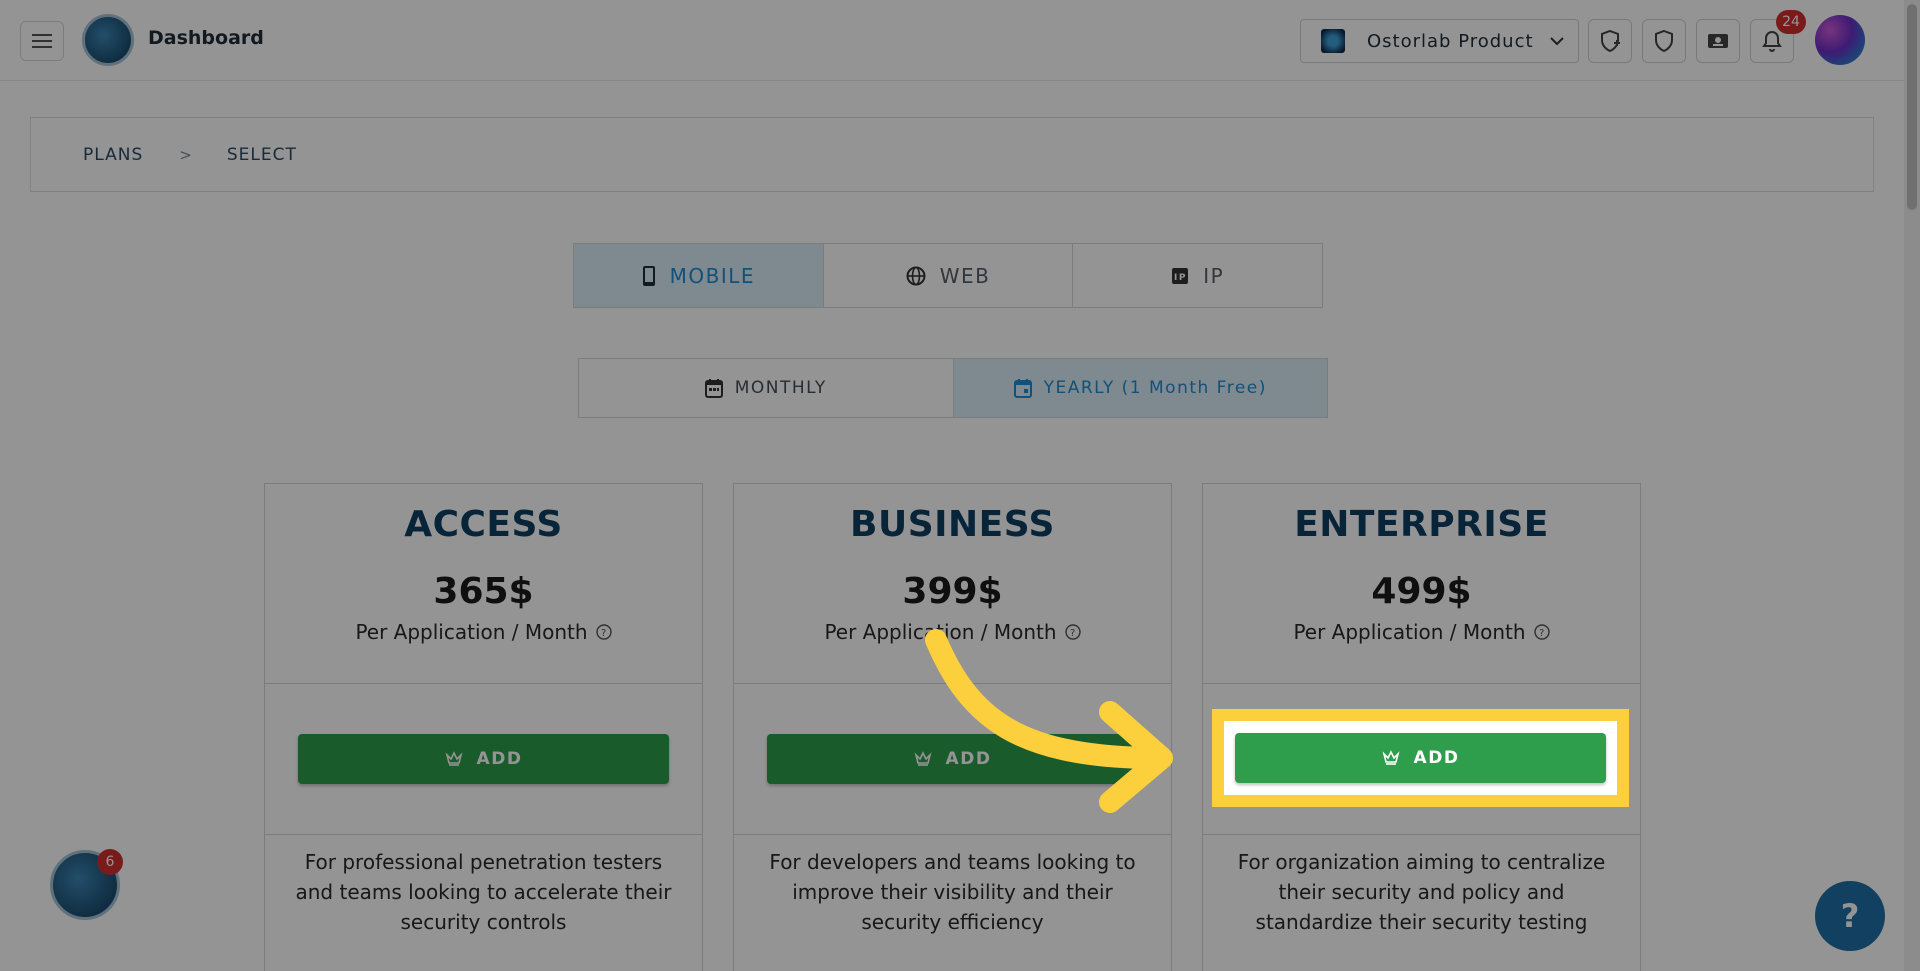 This screenshot has height=971, width=1920. I want to click on contact-card-icon, so click(1718, 41).